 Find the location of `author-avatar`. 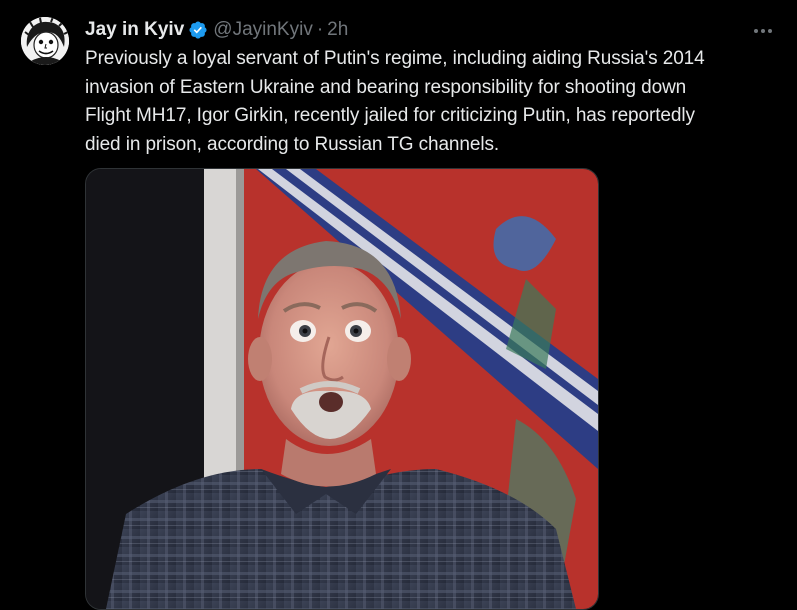

author-avatar is located at coordinates (45, 41).